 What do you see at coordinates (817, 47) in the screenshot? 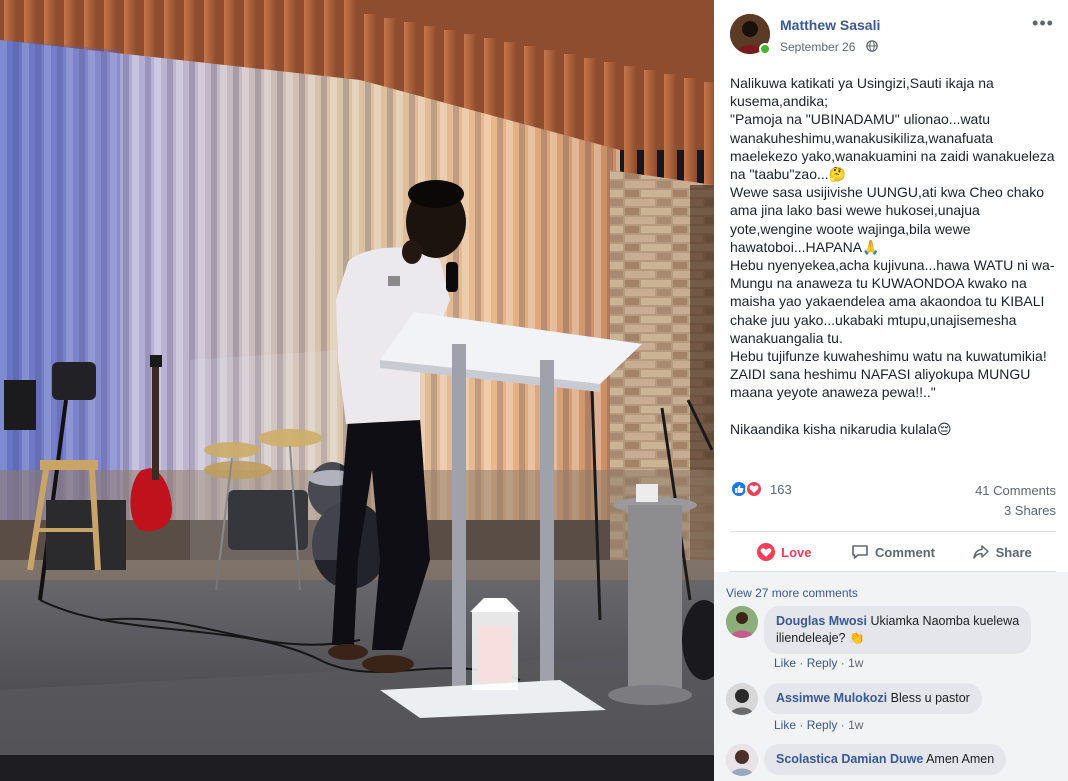
I see `post-timestamp: September 26` at bounding box center [817, 47].